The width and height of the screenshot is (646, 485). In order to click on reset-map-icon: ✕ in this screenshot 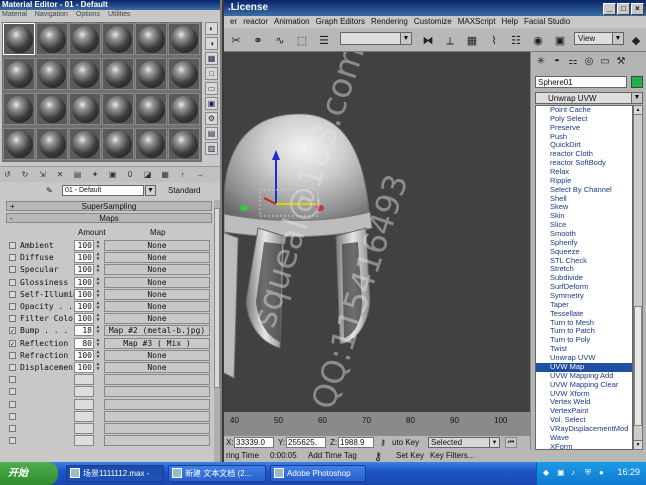, I will do `click(60, 174)`.